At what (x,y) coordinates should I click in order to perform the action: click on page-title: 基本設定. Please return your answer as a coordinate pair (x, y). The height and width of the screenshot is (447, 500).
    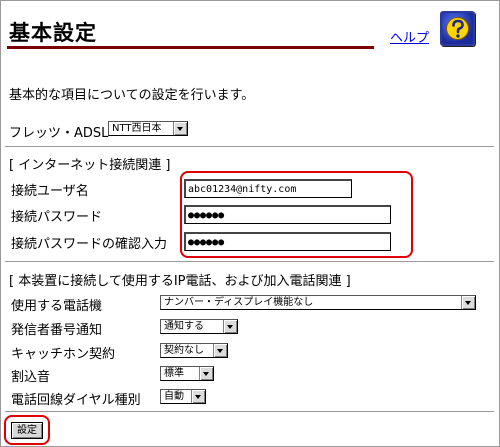
    Looking at the image, I should click on (53, 33).